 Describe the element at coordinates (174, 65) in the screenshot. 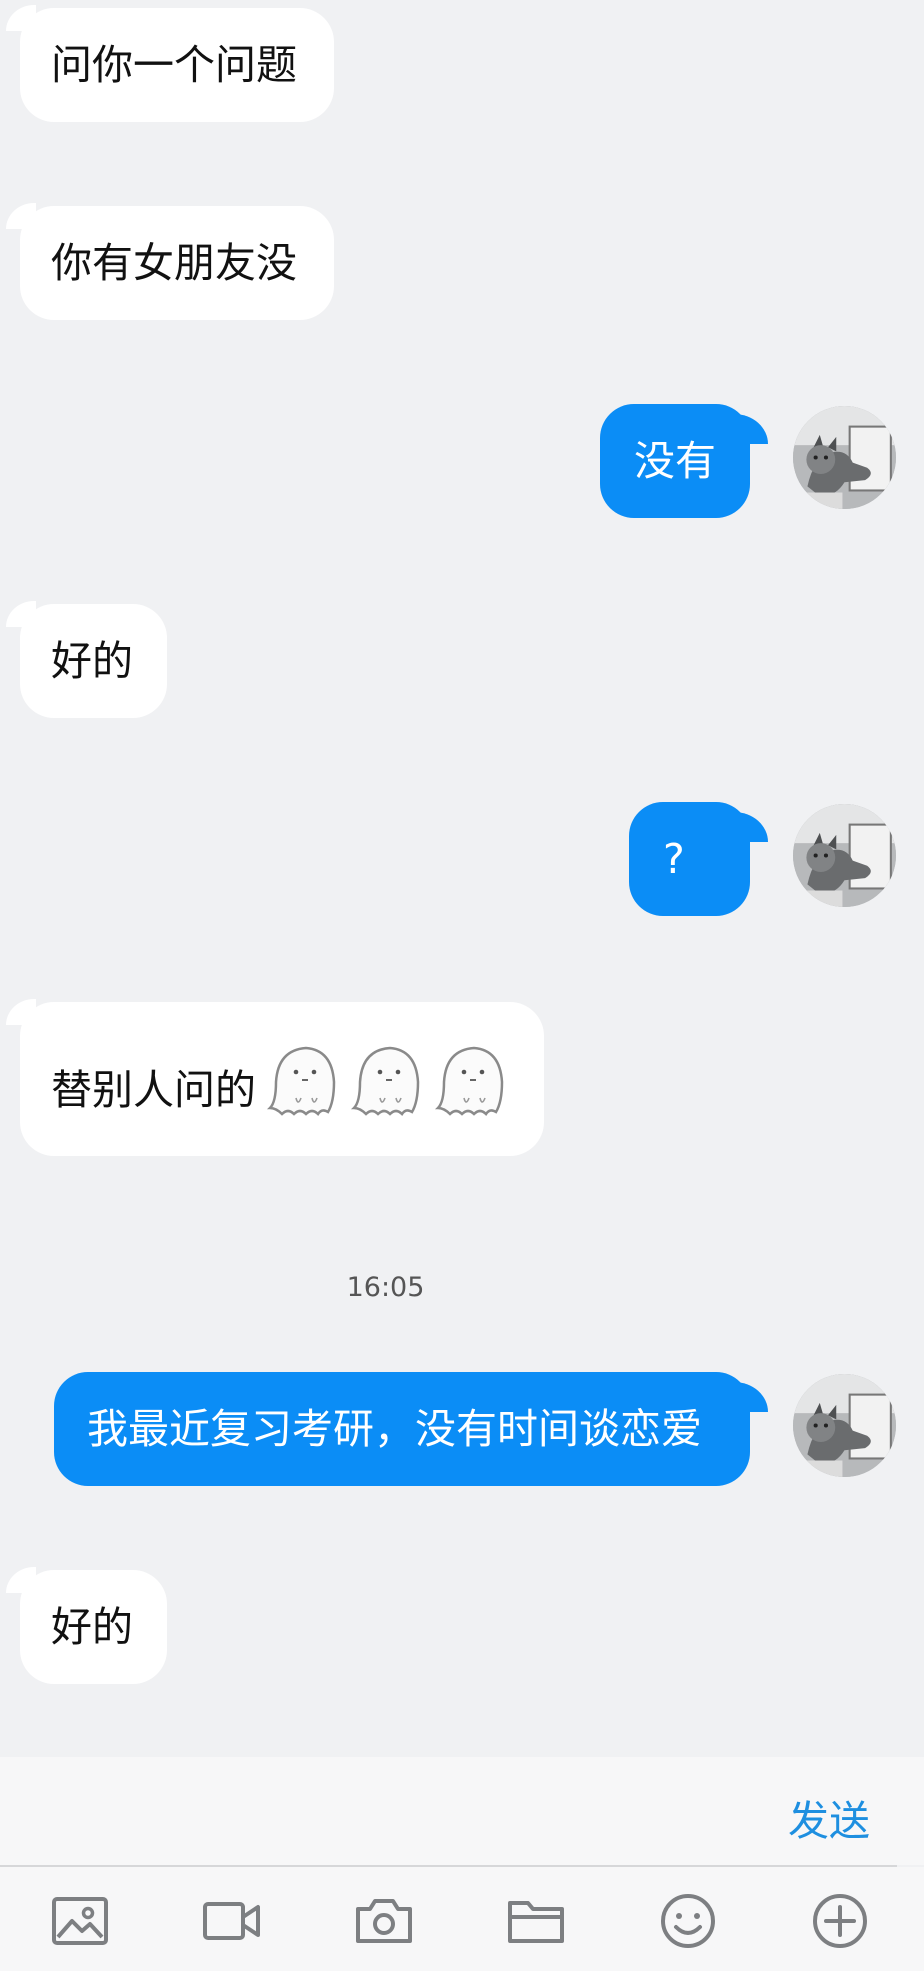

I see `message-text: 问你一个问题` at that location.